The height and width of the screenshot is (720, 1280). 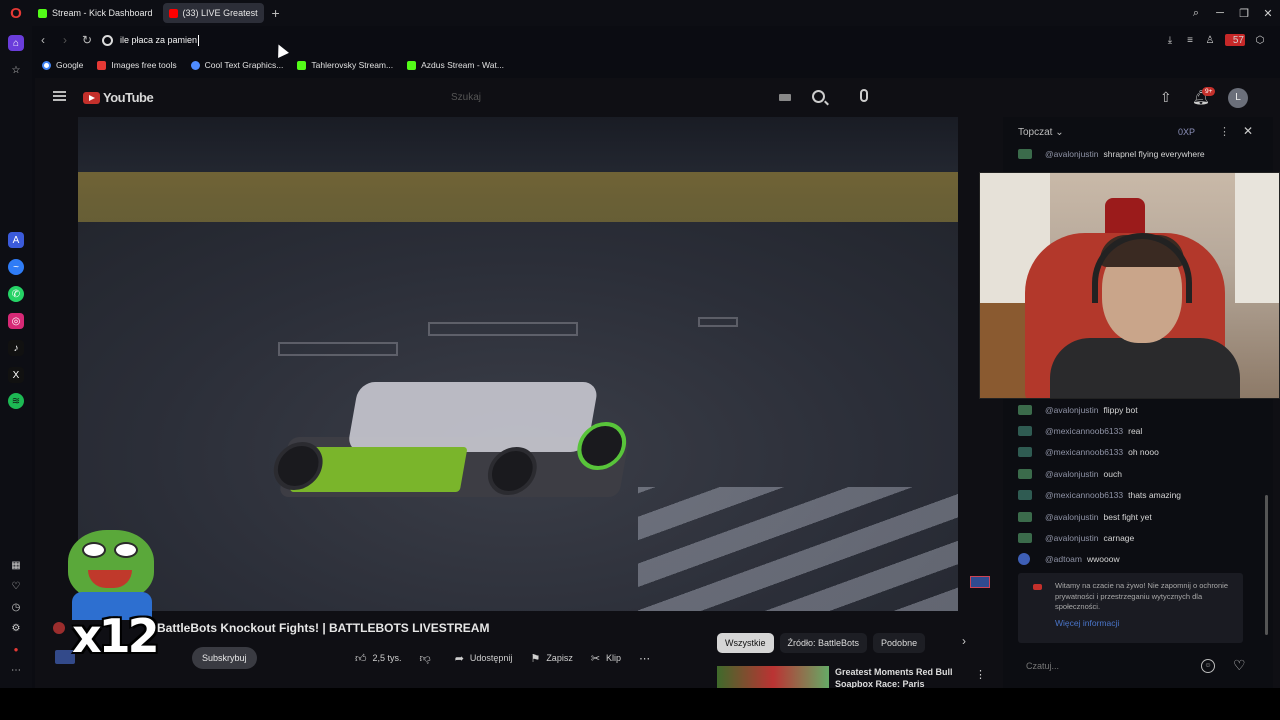 I want to click on history-icon: ◷, so click(x=16, y=607).